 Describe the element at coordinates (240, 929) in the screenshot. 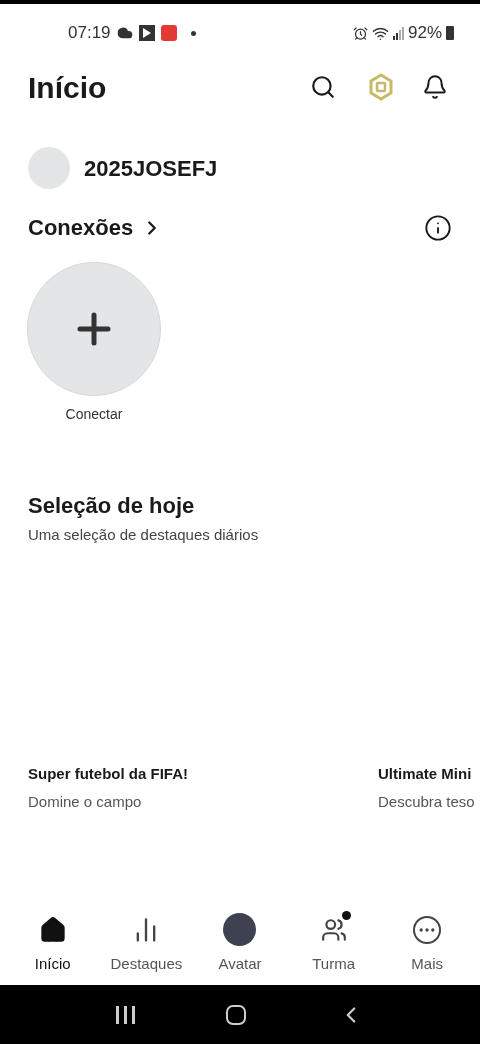

I see `avatar-icon` at that location.